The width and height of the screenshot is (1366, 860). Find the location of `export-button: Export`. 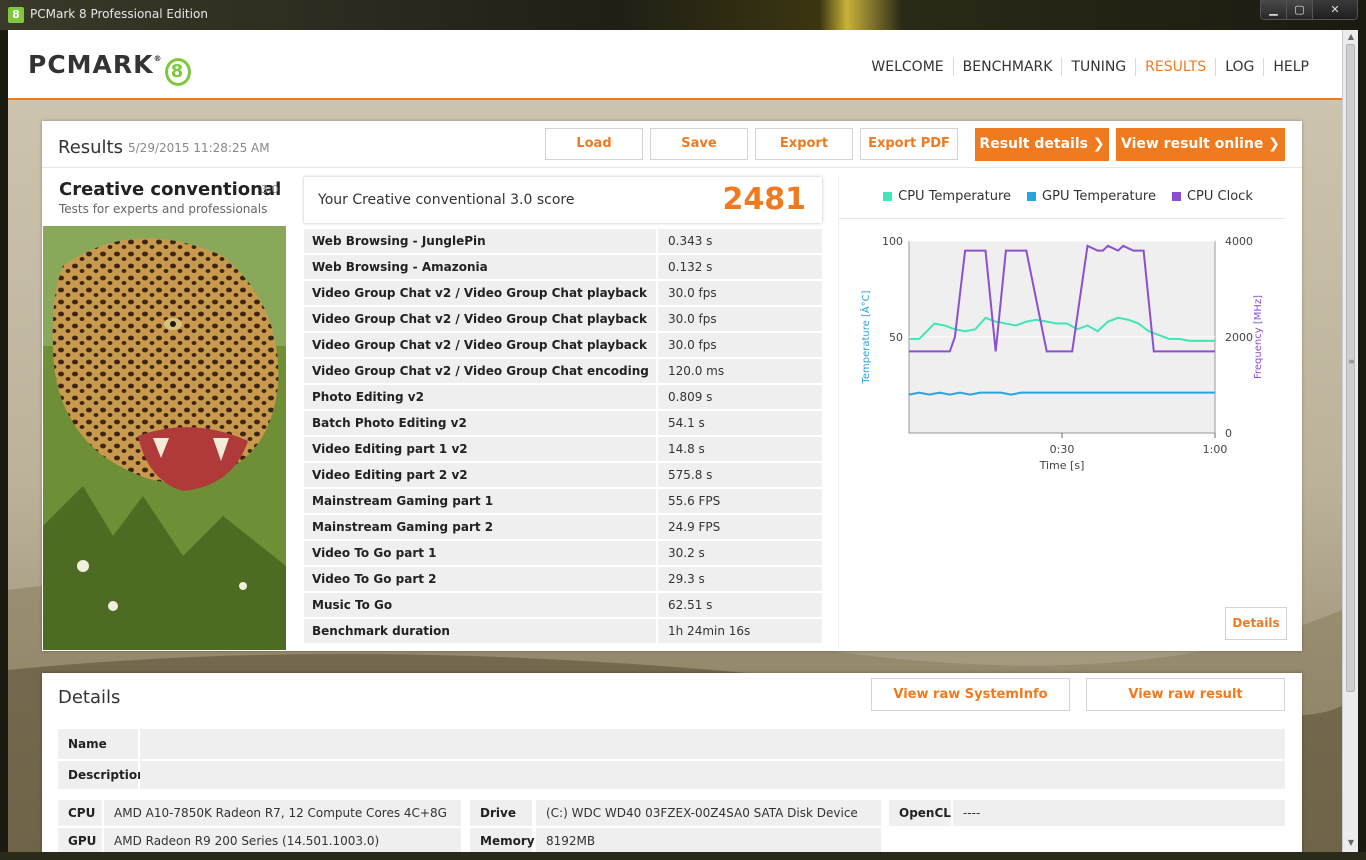

export-button: Export is located at coordinates (804, 144).